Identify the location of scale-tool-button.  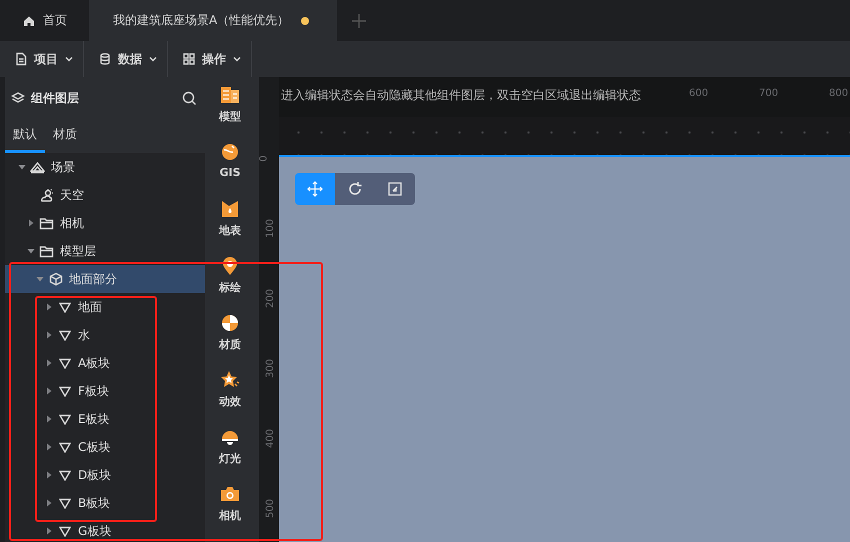
(395, 189).